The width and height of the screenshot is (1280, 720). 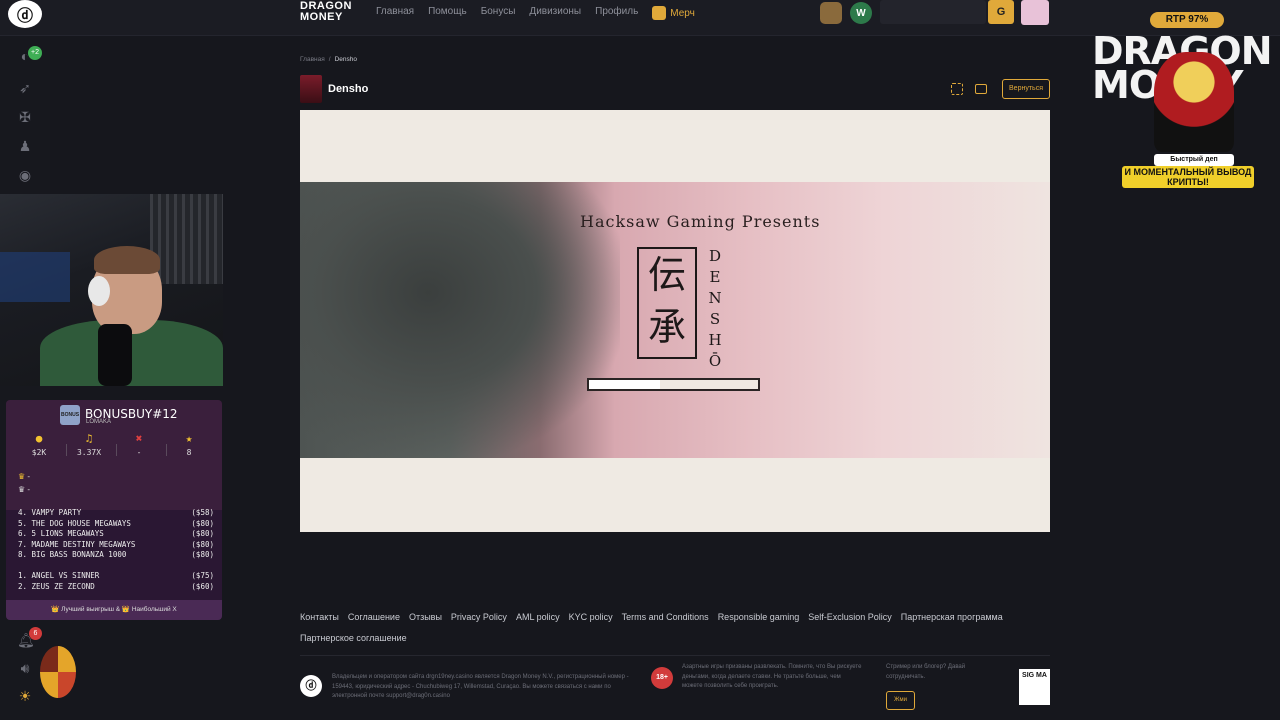 What do you see at coordinates (682, 13) in the screenshot?
I see `nav-merch-label: Мерч` at bounding box center [682, 13].